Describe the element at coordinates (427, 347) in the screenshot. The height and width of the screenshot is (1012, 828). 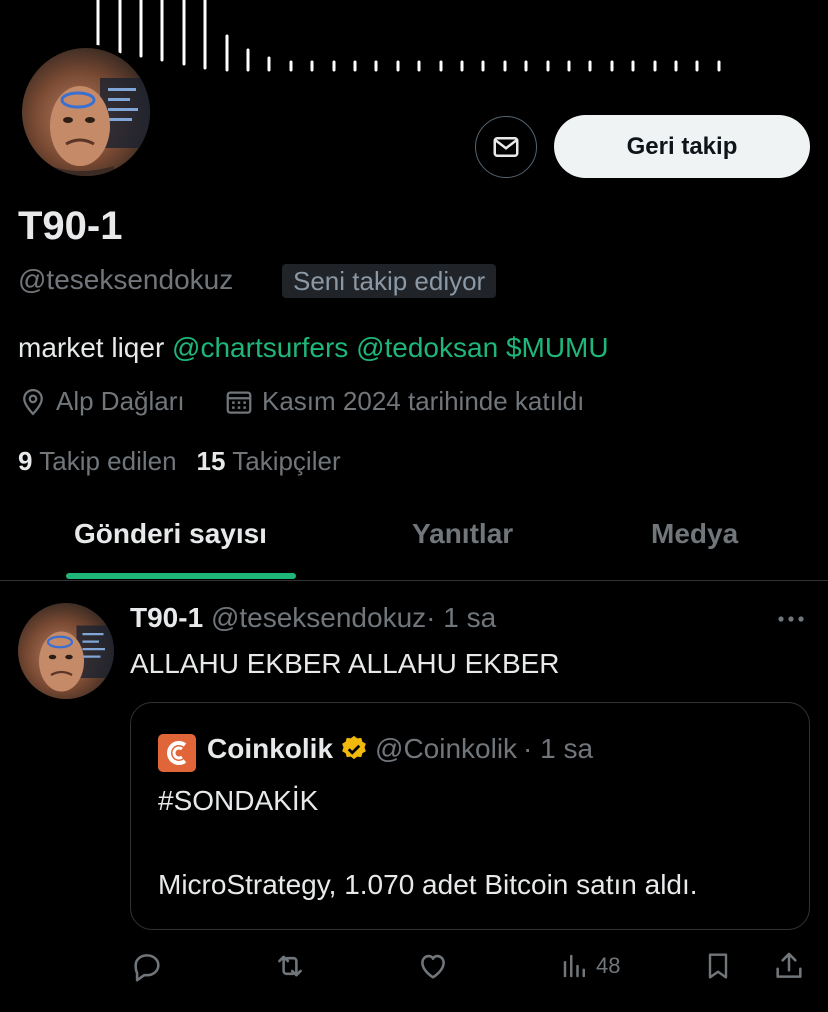
I see `bio-link-tedoksan: @tedoksan` at that location.